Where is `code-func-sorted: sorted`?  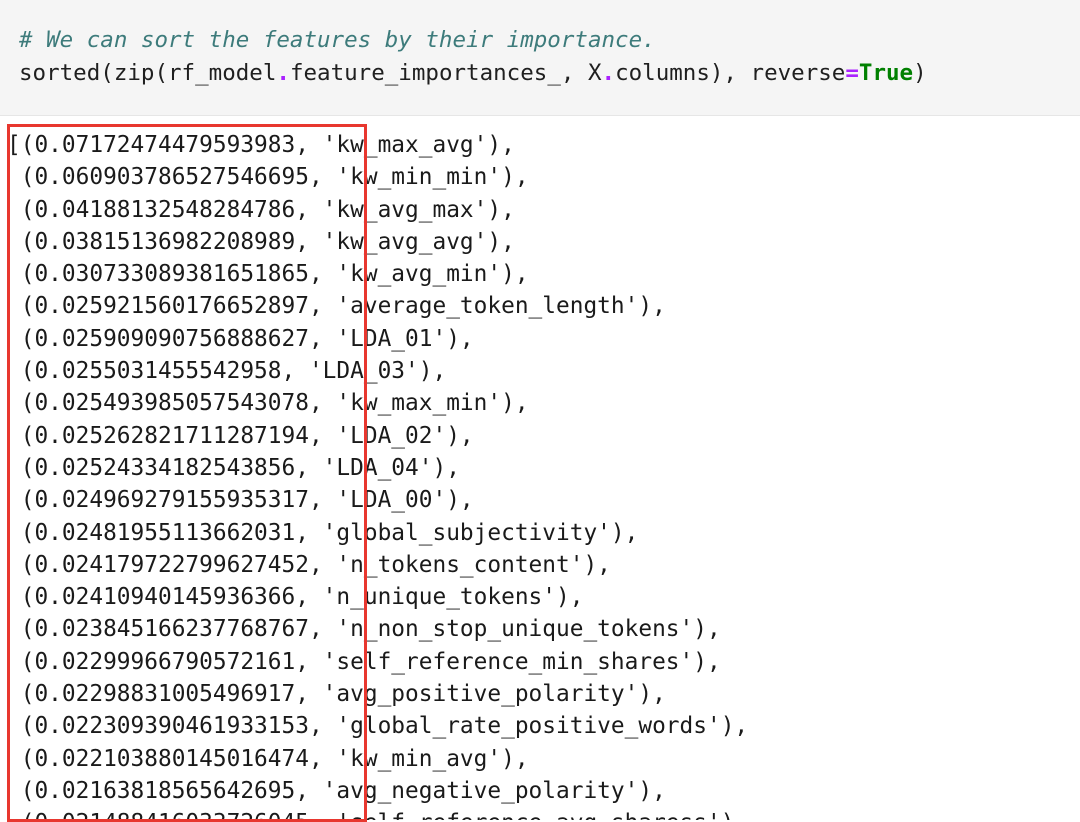 code-func-sorted: sorted is located at coordinates (60, 73).